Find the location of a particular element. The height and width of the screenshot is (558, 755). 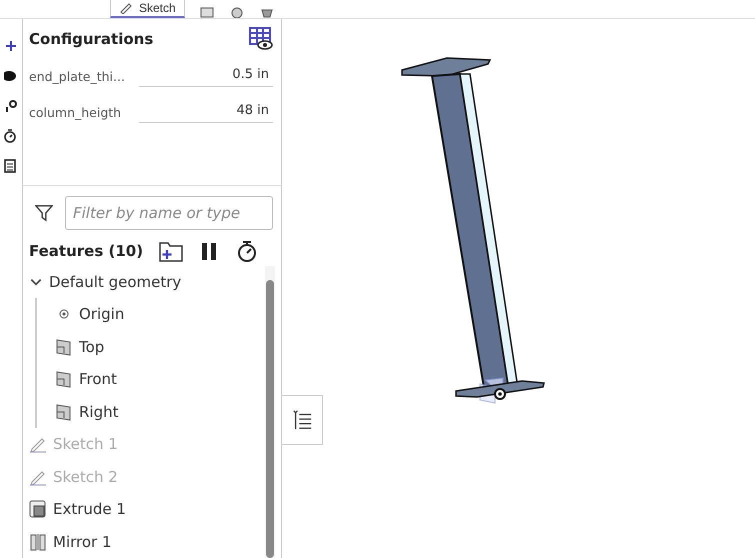

feature-item: Right is located at coordinates (157, 412).